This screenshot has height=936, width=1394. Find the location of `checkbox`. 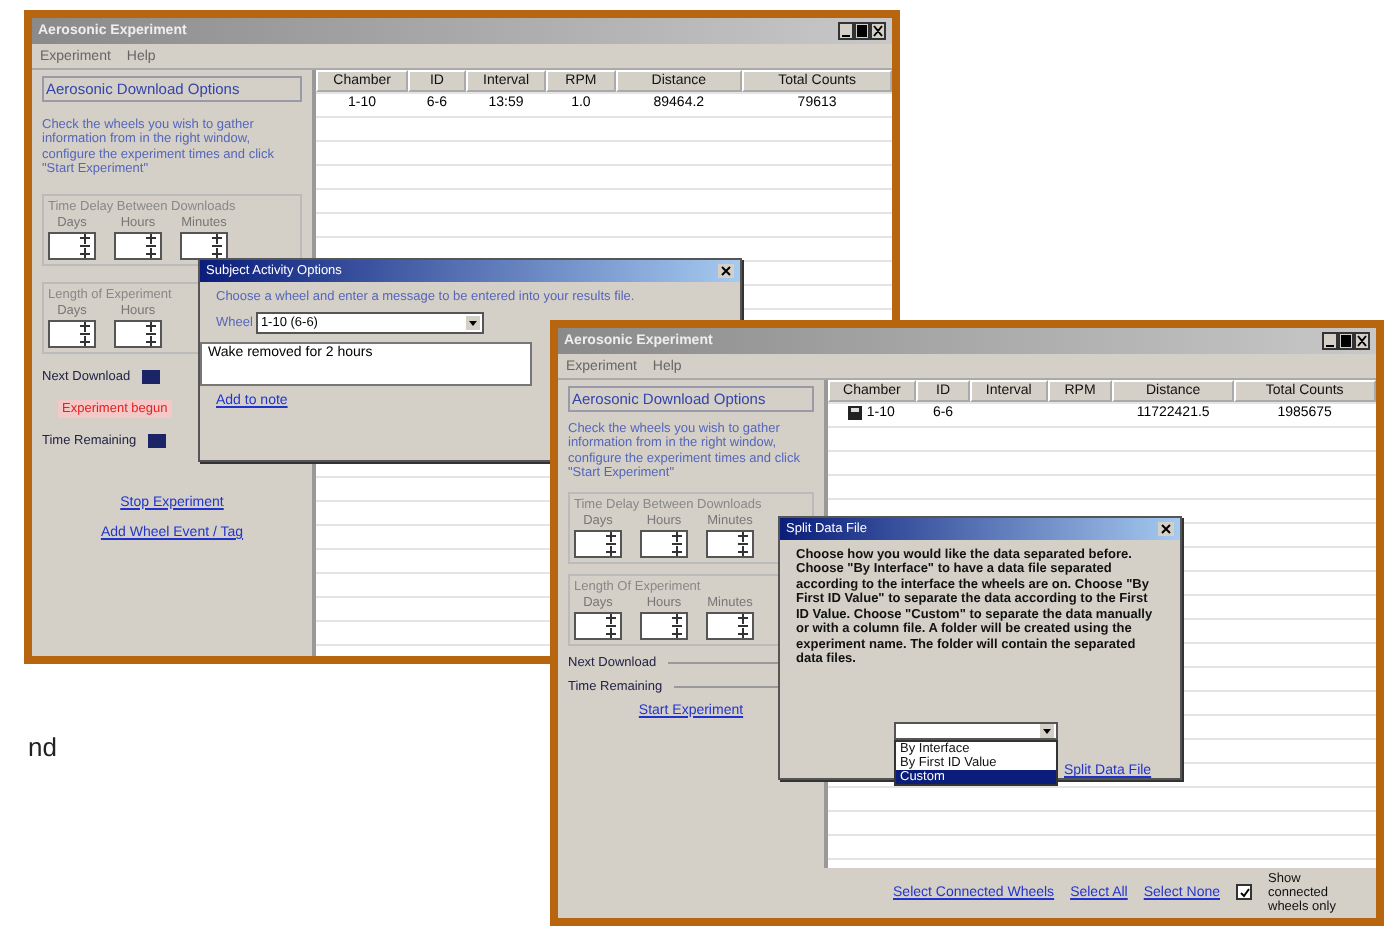

checkbox is located at coordinates (1244, 892).